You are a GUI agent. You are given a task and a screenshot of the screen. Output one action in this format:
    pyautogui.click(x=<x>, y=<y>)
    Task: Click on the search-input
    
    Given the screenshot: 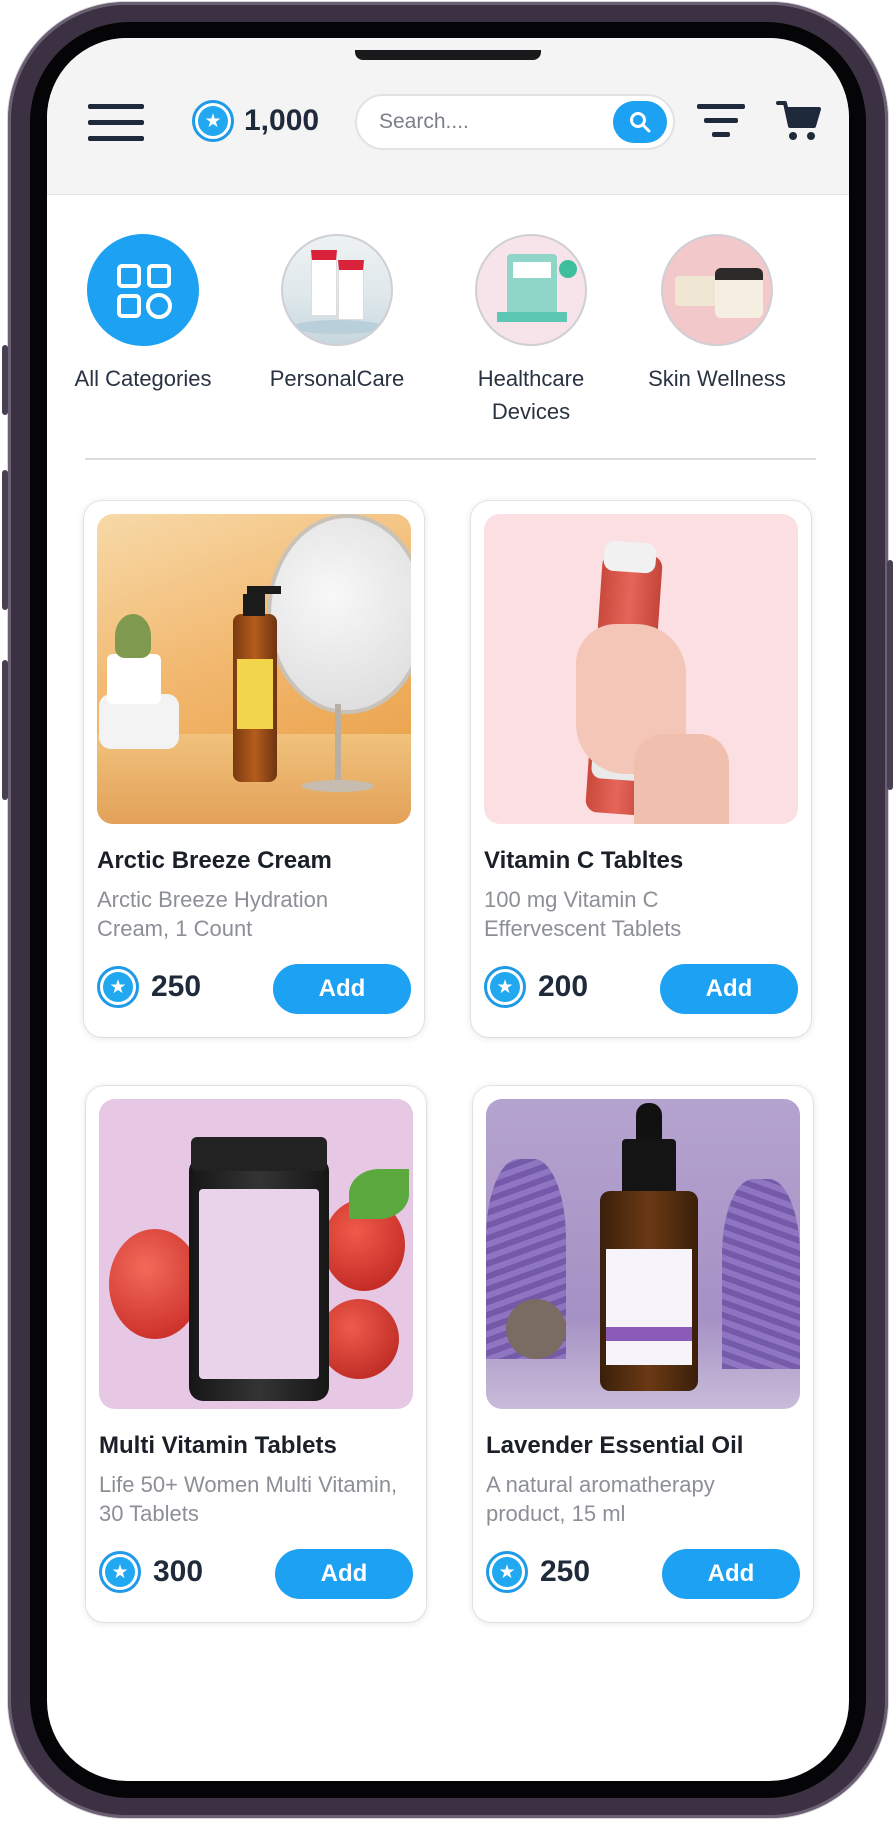 What is the action you would take?
    pyautogui.click(x=489, y=122)
    